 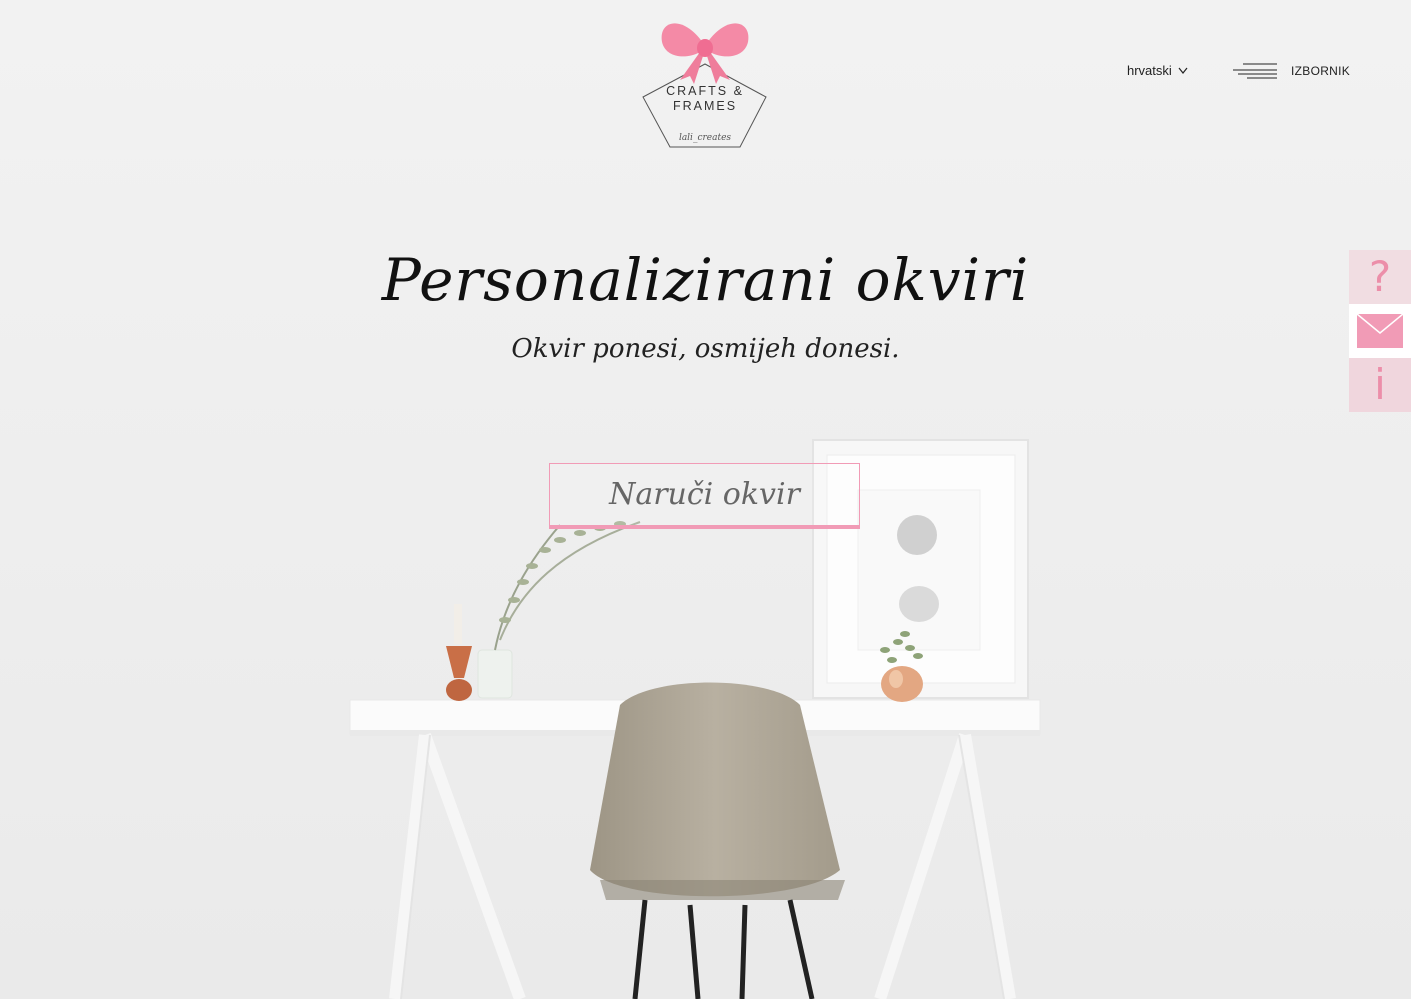 I want to click on question-icon: ?, so click(x=1380, y=276).